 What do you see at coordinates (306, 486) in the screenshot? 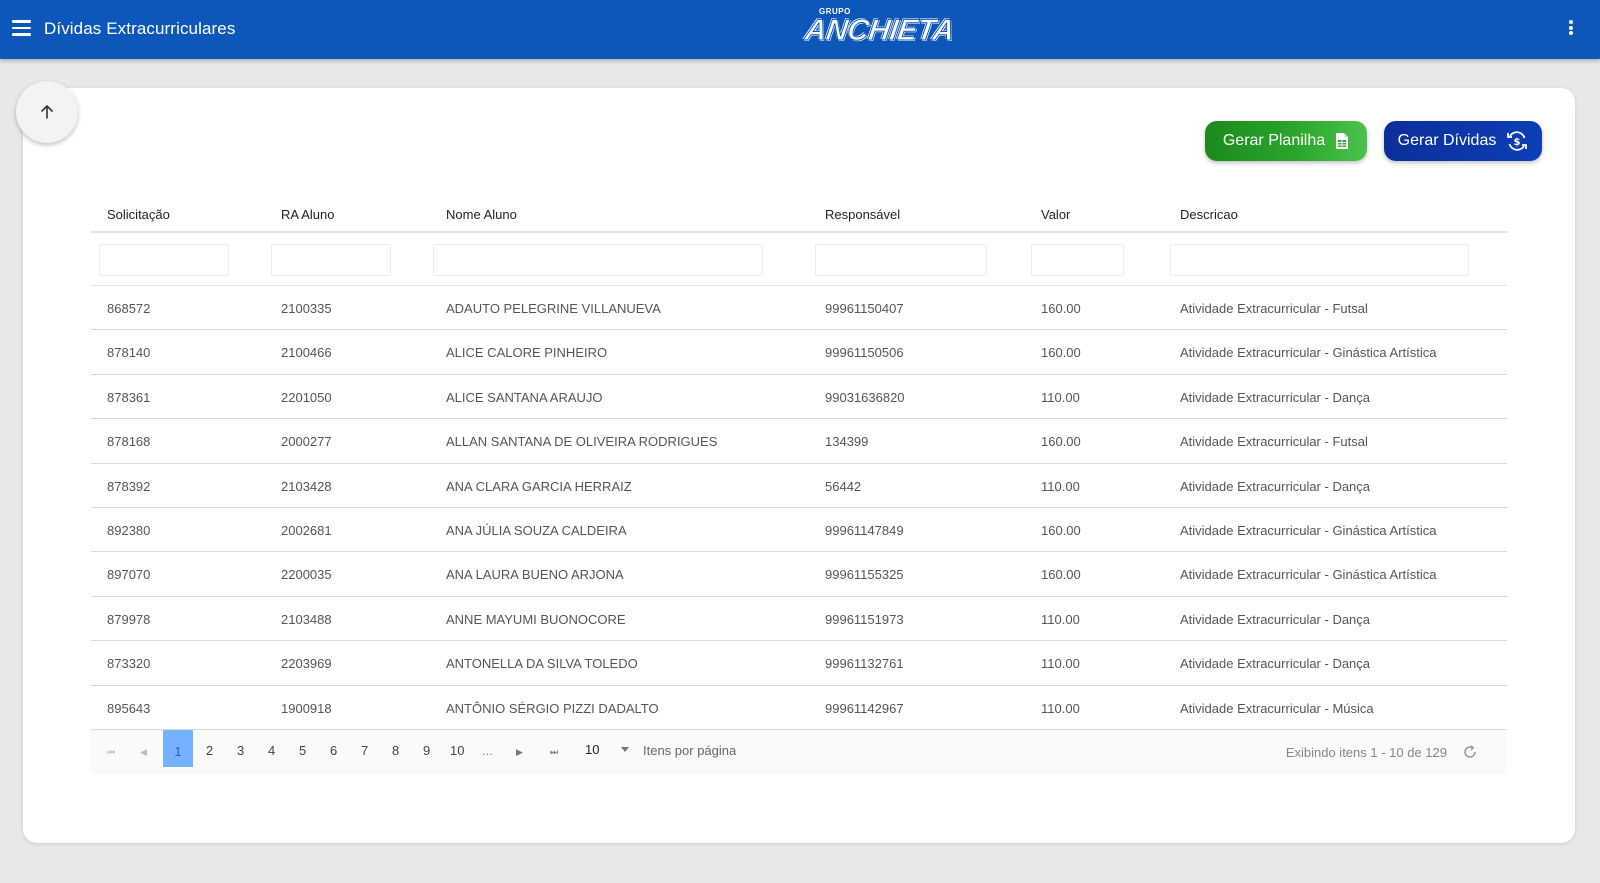
I see `cell-ra-aluno: 2103428` at bounding box center [306, 486].